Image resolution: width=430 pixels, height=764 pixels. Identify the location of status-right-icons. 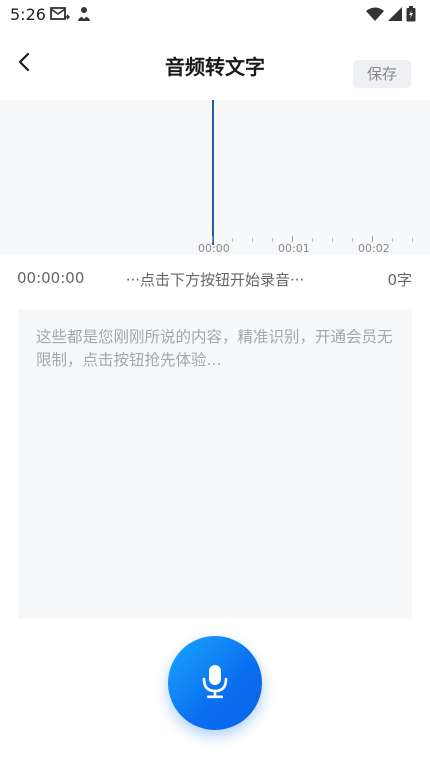
(391, 14).